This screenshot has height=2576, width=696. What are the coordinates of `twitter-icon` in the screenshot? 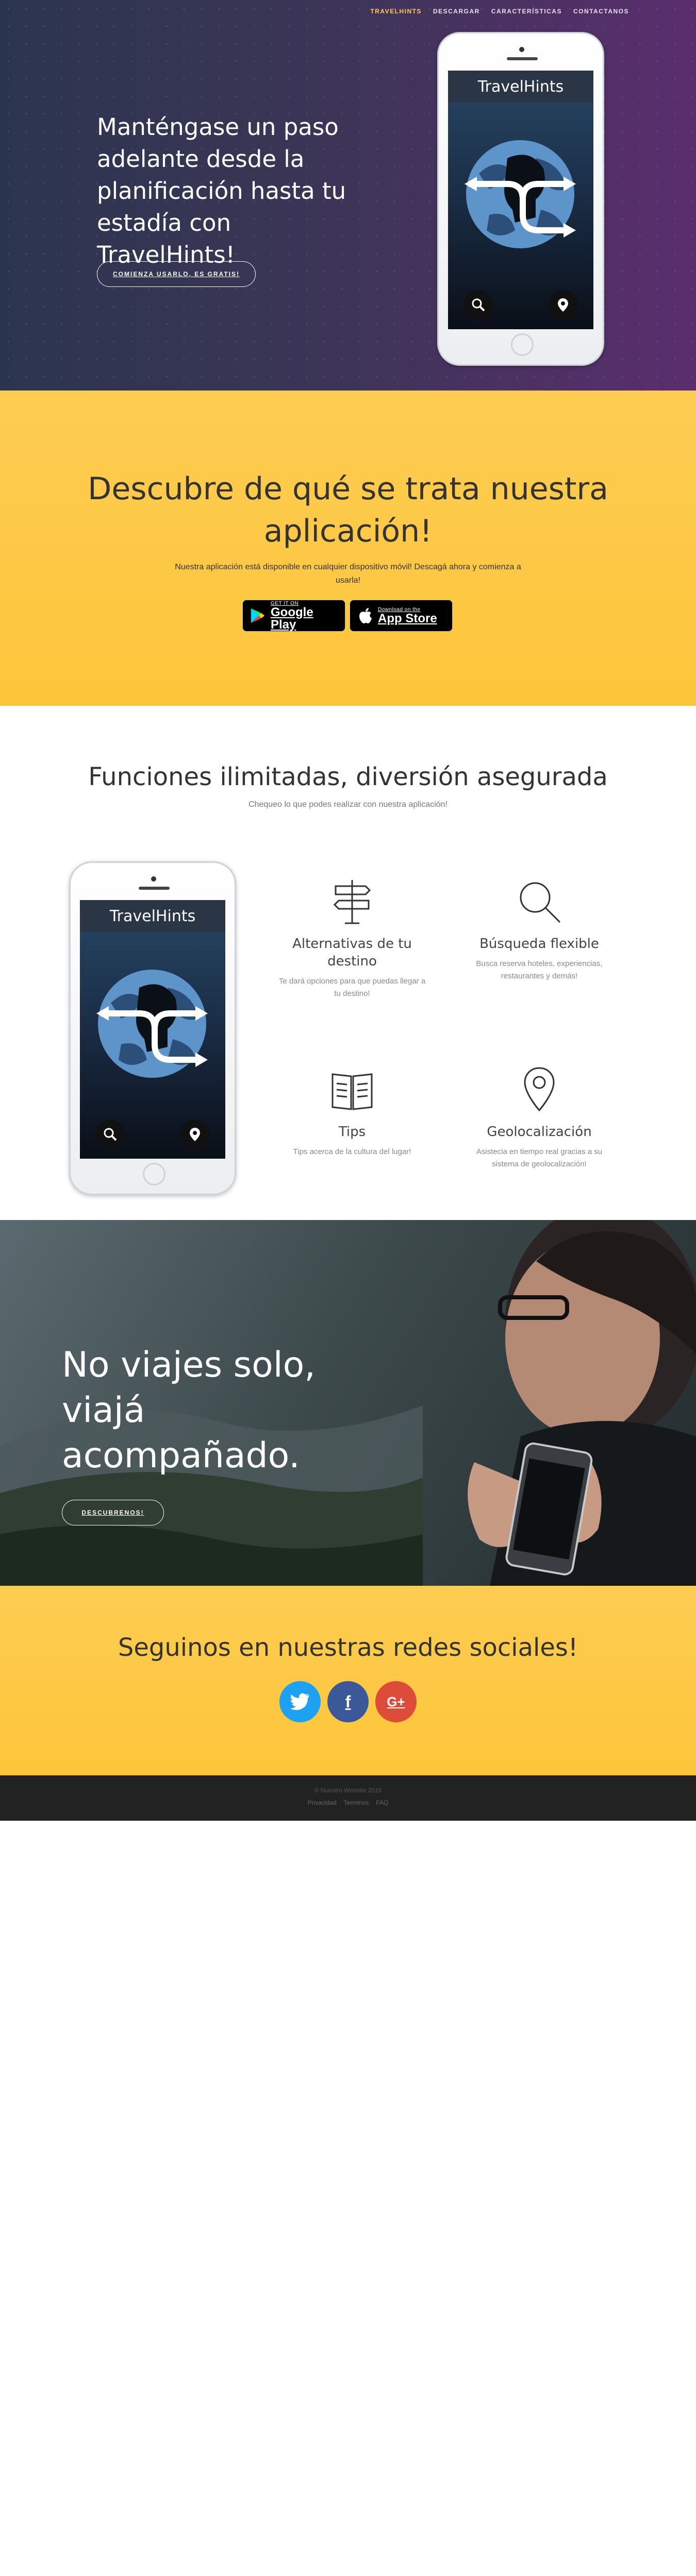 It's located at (299, 1701).